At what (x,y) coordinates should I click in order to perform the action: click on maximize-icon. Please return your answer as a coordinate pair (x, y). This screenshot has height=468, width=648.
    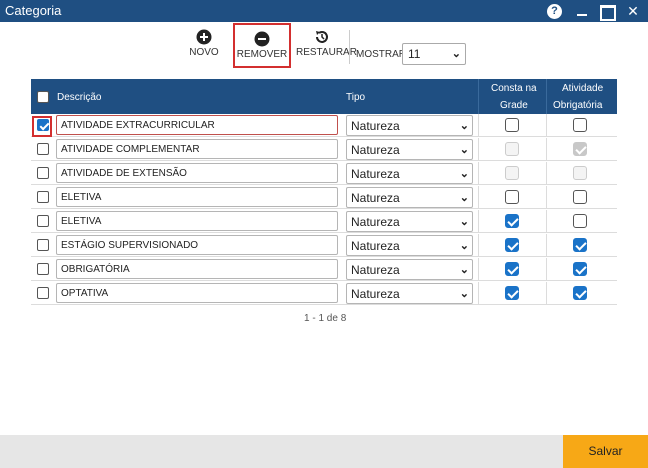
    Looking at the image, I should click on (607, 12).